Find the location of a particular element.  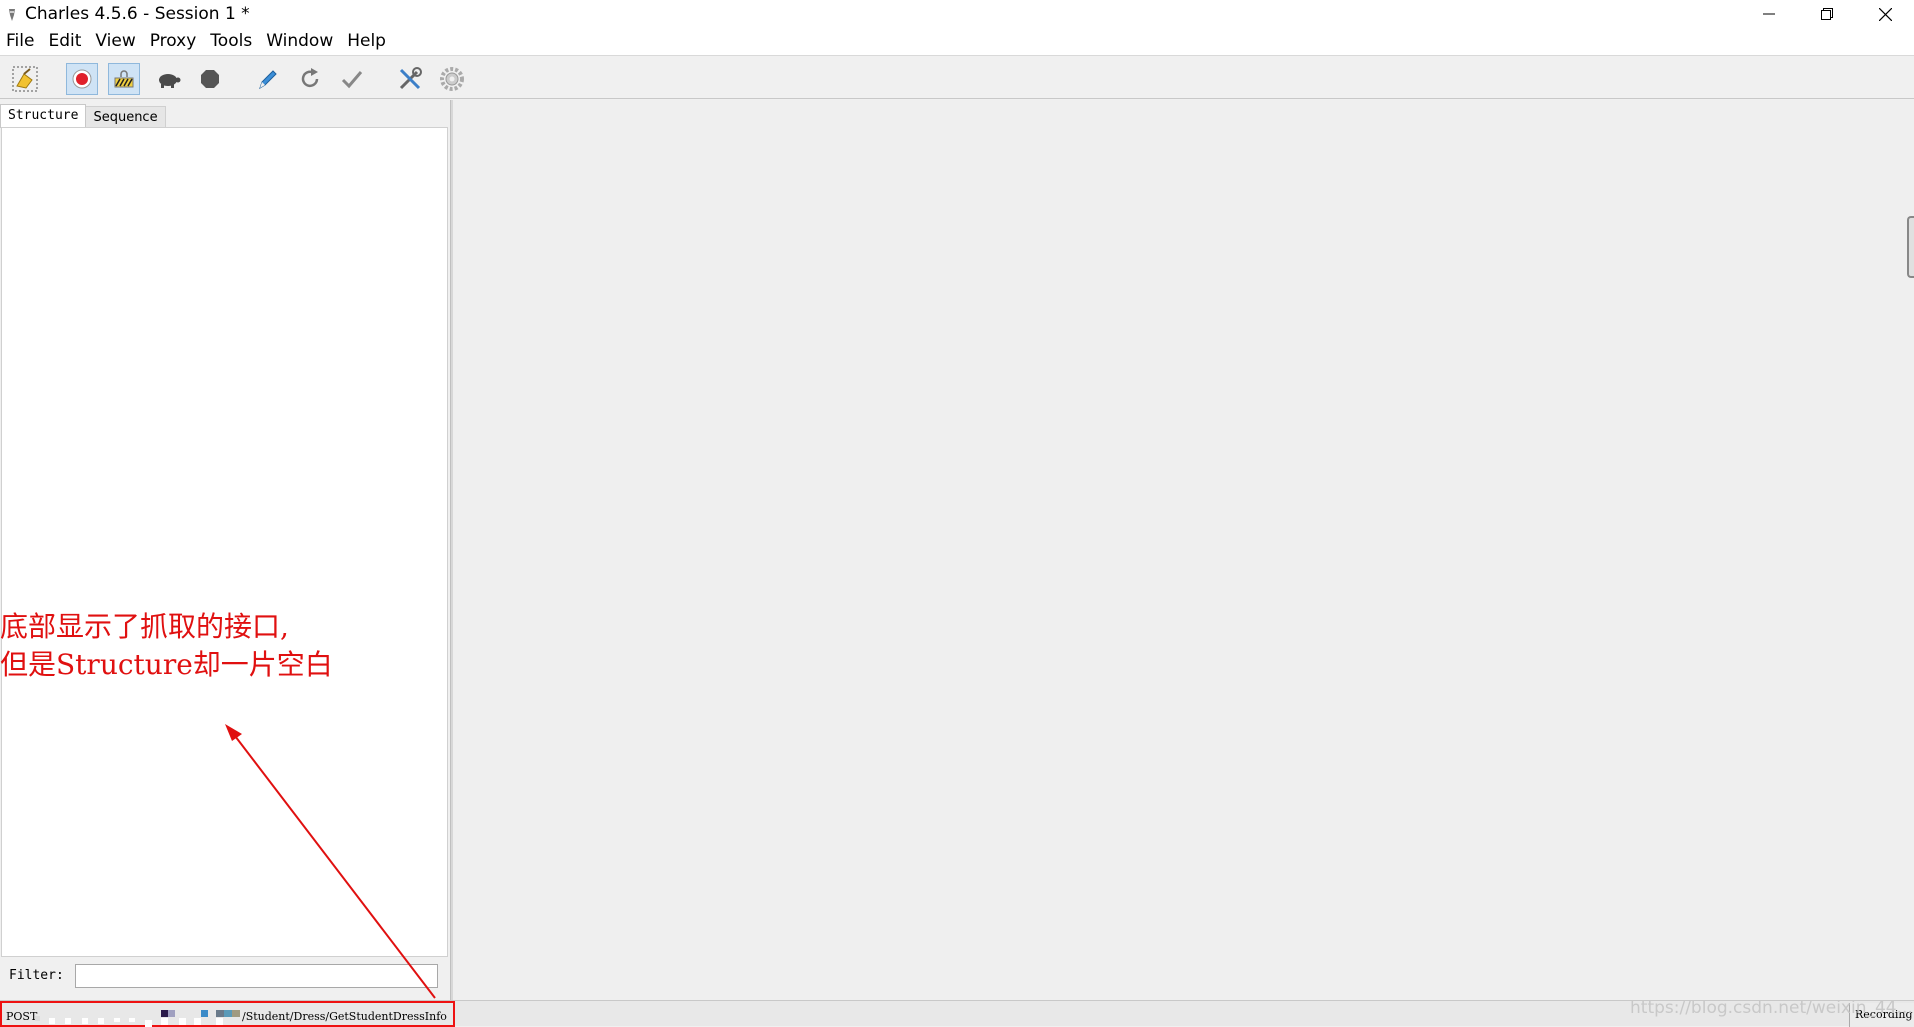

record-icon is located at coordinates (82, 79).